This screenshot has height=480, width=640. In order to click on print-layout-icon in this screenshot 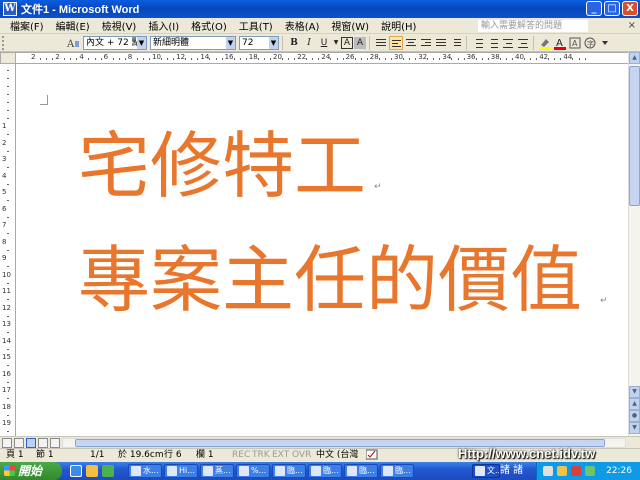, I will do `click(31, 443)`.